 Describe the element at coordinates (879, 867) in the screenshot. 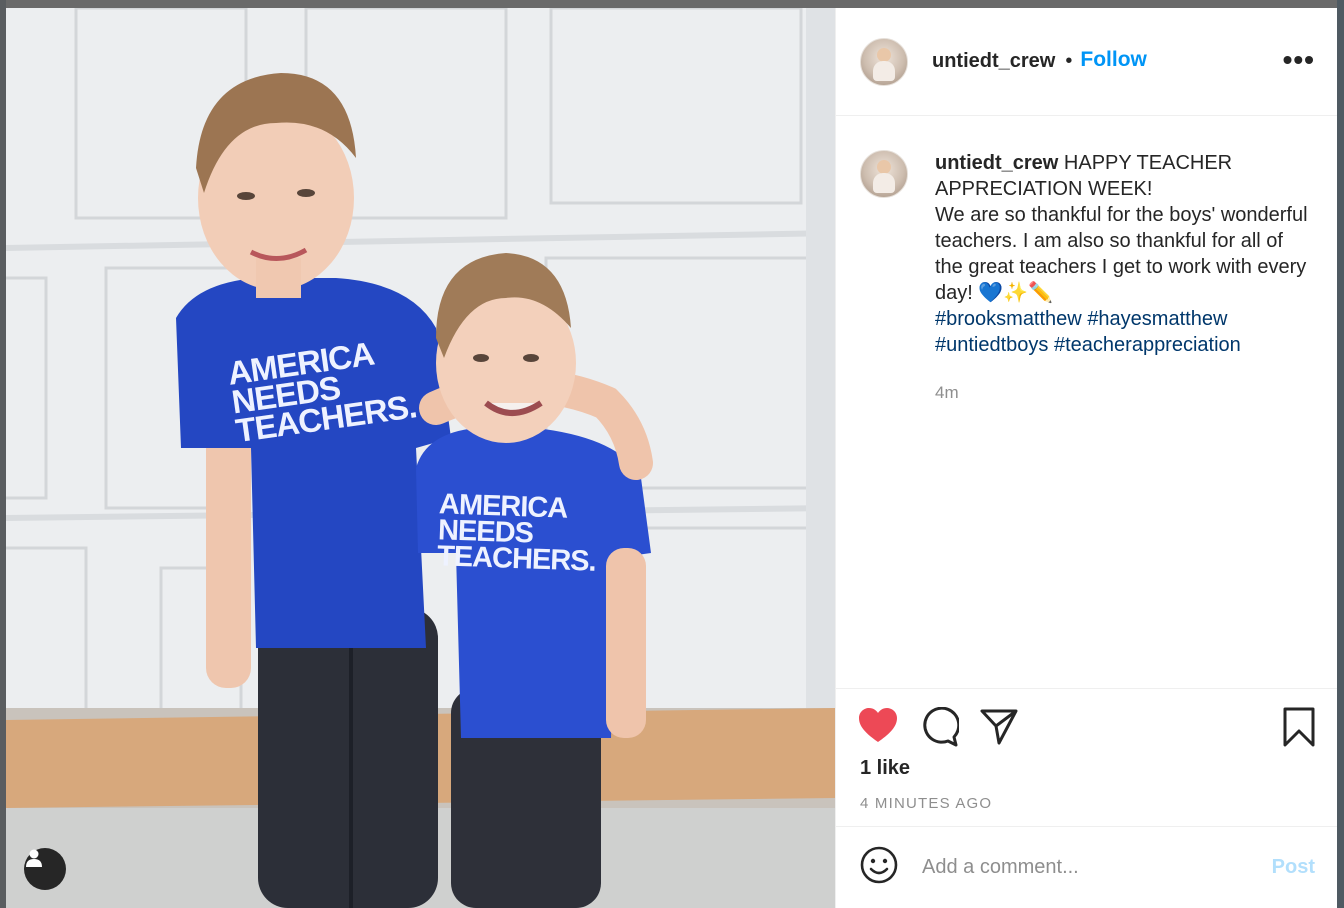

I see `emoji-icon` at that location.